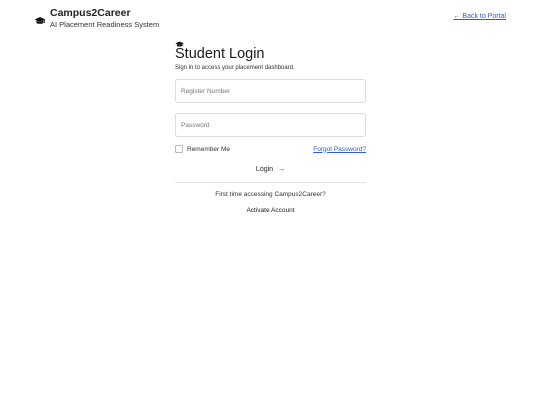 This screenshot has height=405, width=540. Describe the element at coordinates (270, 182) in the screenshot. I see `divider` at that location.